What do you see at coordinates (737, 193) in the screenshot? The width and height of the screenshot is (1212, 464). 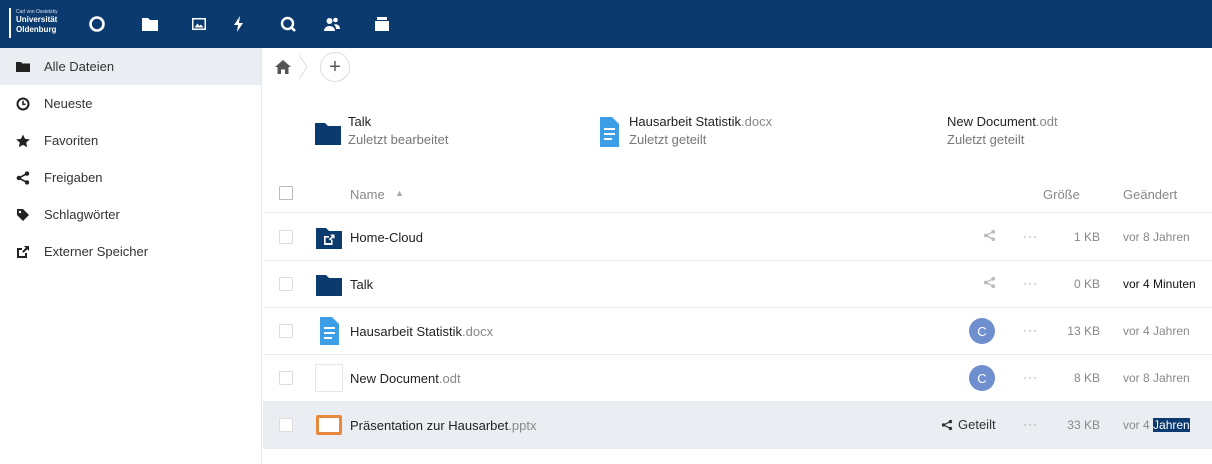 I see `file-table-header: Name ▲ Größe Geändert` at bounding box center [737, 193].